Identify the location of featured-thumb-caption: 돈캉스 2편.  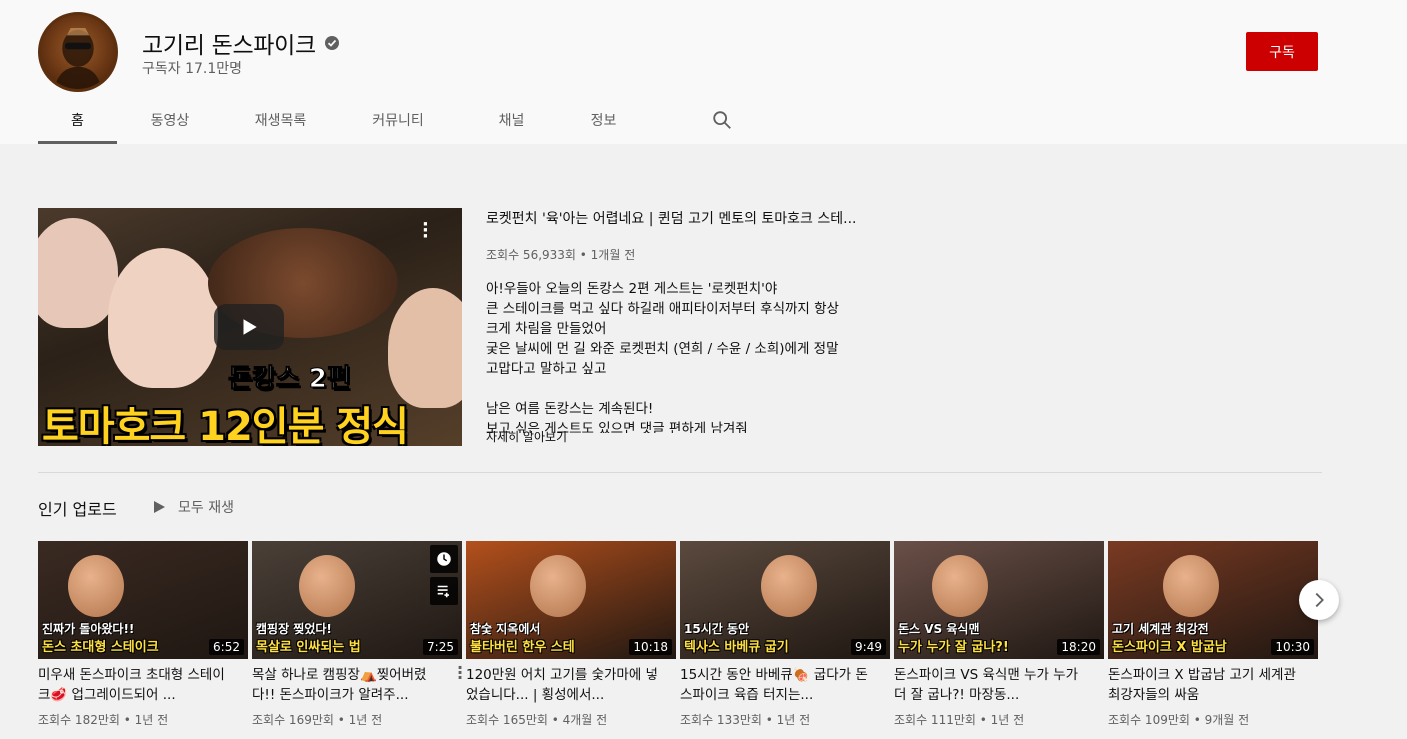
(290, 379).